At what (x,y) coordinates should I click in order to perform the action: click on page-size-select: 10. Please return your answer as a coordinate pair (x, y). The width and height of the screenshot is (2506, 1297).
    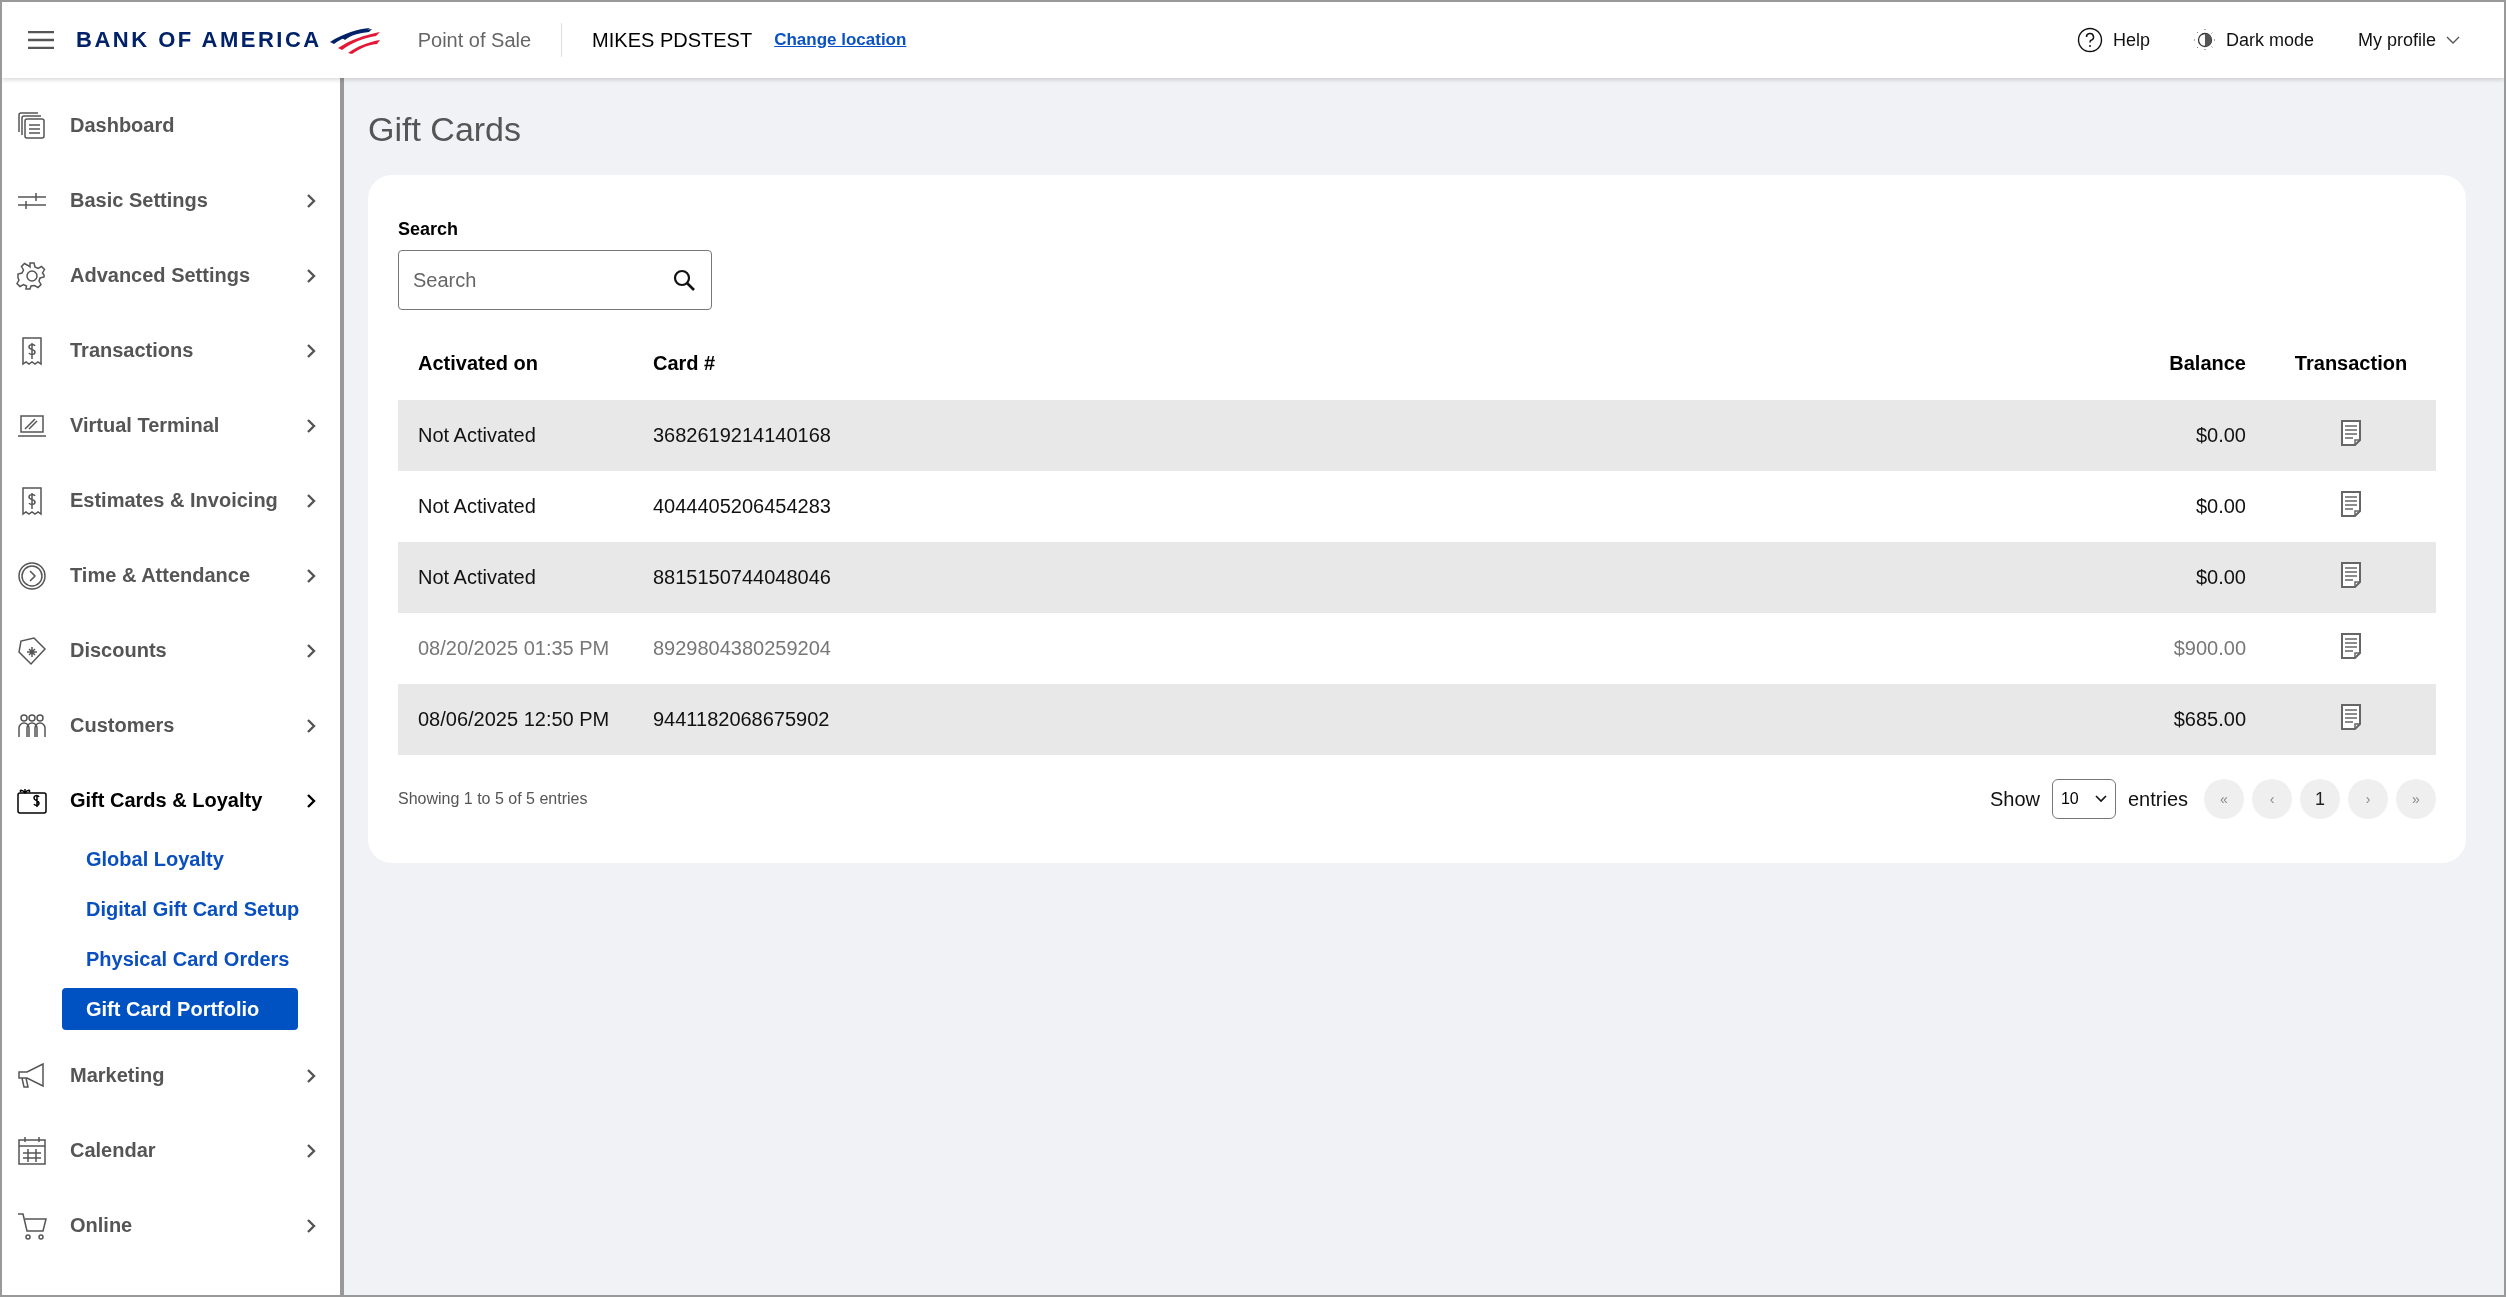
    Looking at the image, I should click on (2083, 799).